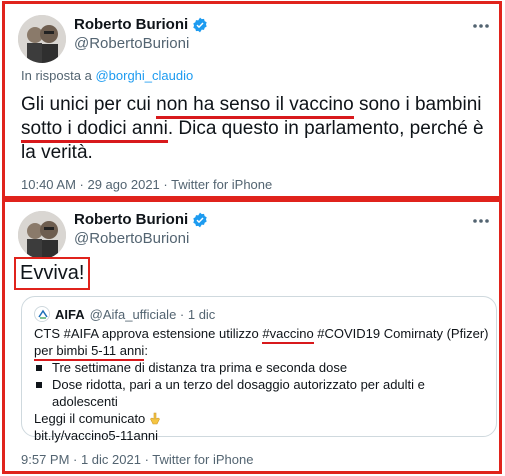 This screenshot has height=476, width=505. What do you see at coordinates (89, 104) in the screenshot?
I see `tweet-text-part: Gli unici per cui` at bounding box center [89, 104].